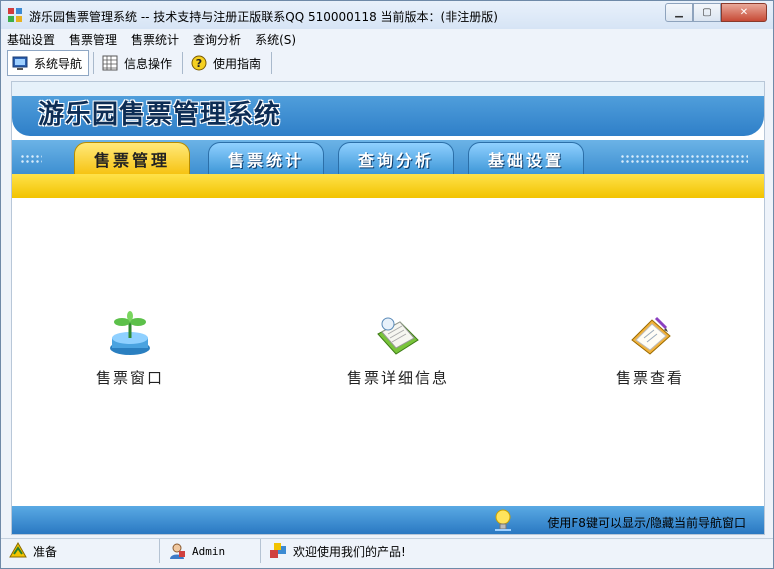 The width and height of the screenshot is (774, 569). I want to click on help-icon: ?, so click(199, 63).